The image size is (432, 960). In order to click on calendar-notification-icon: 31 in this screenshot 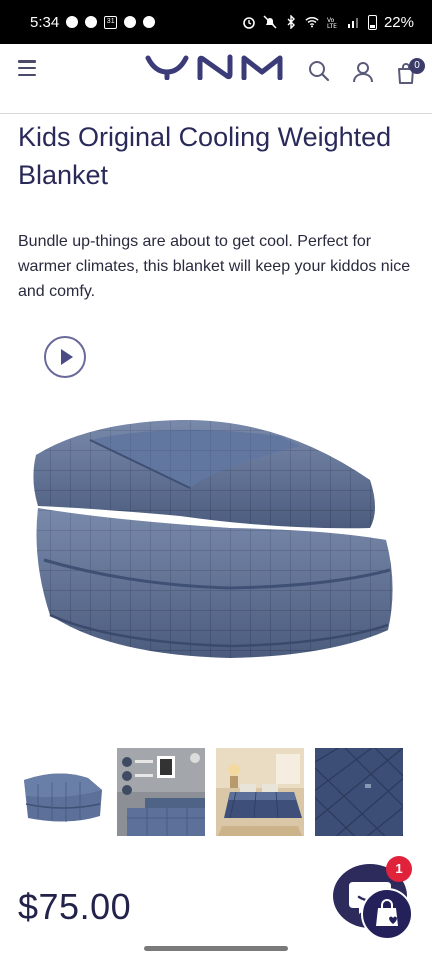, I will do `click(111, 22)`.